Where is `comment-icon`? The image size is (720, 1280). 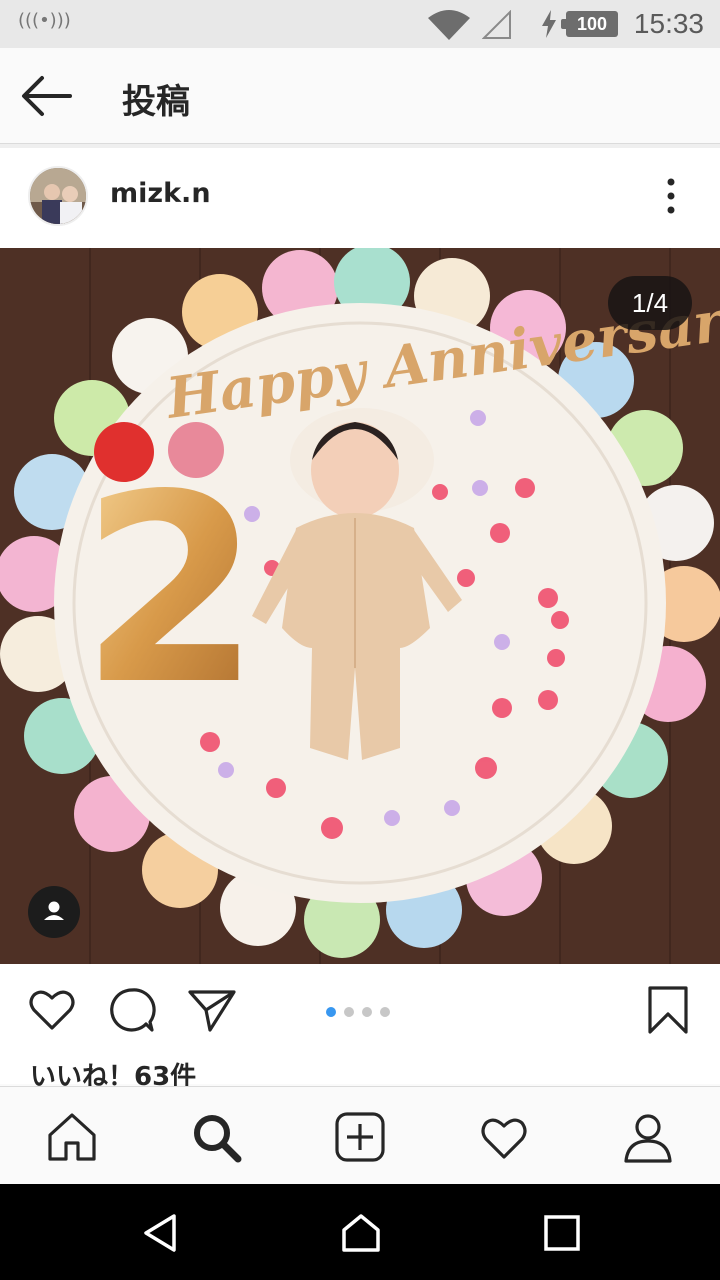 comment-icon is located at coordinates (132, 1010).